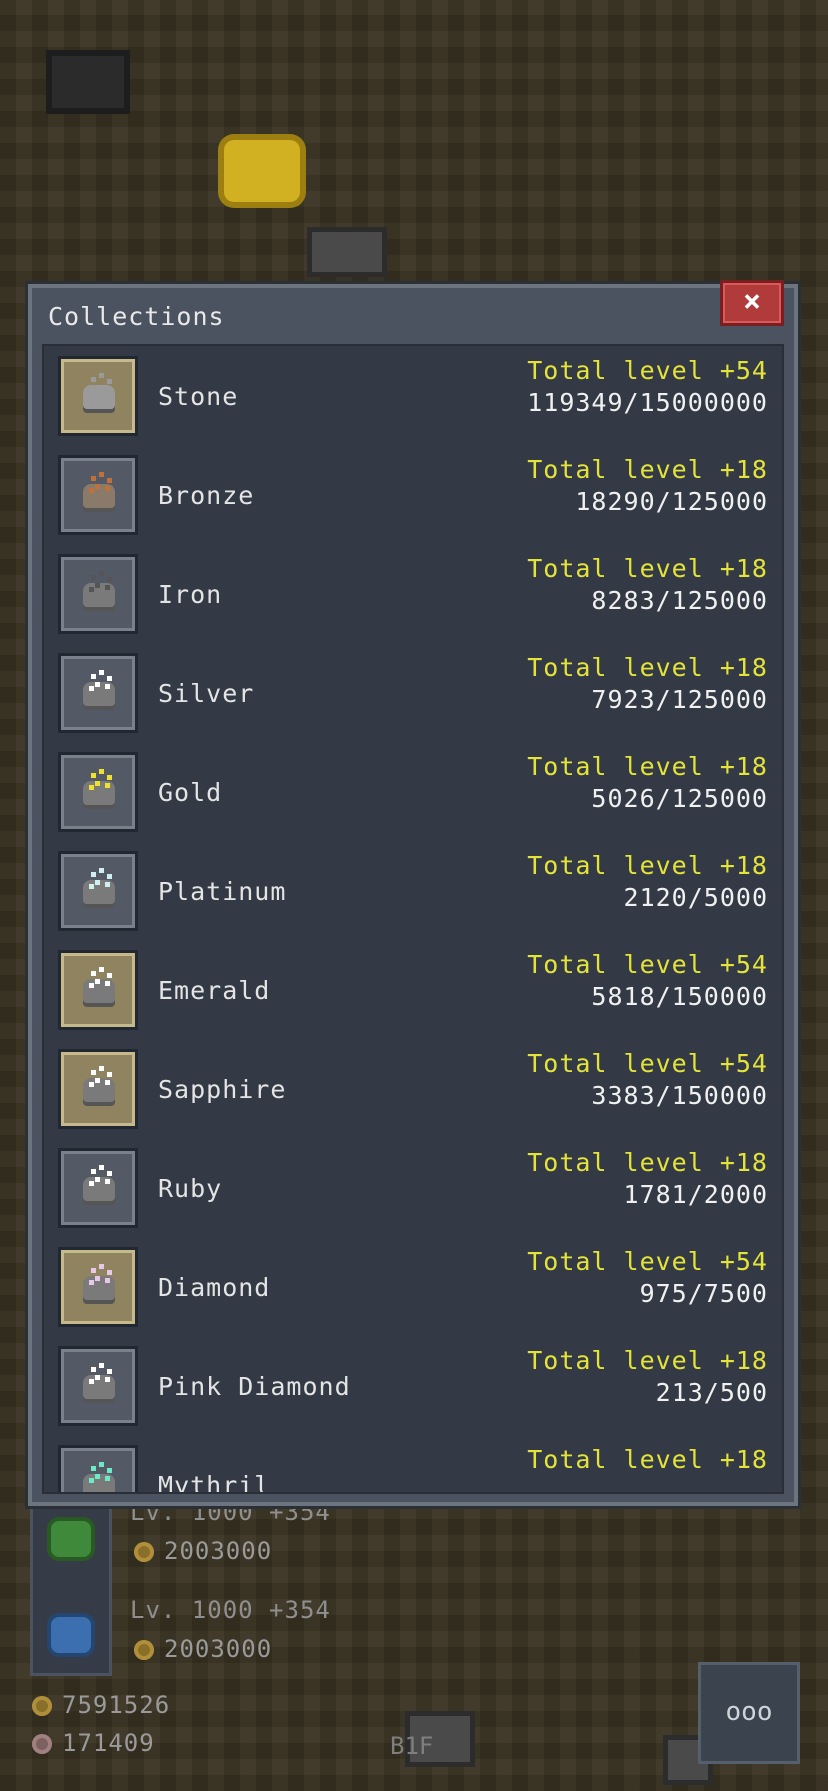 The height and width of the screenshot is (1791, 828). Describe the element at coordinates (711, 1392) in the screenshot. I see `collection-progress: 213/500` at that location.